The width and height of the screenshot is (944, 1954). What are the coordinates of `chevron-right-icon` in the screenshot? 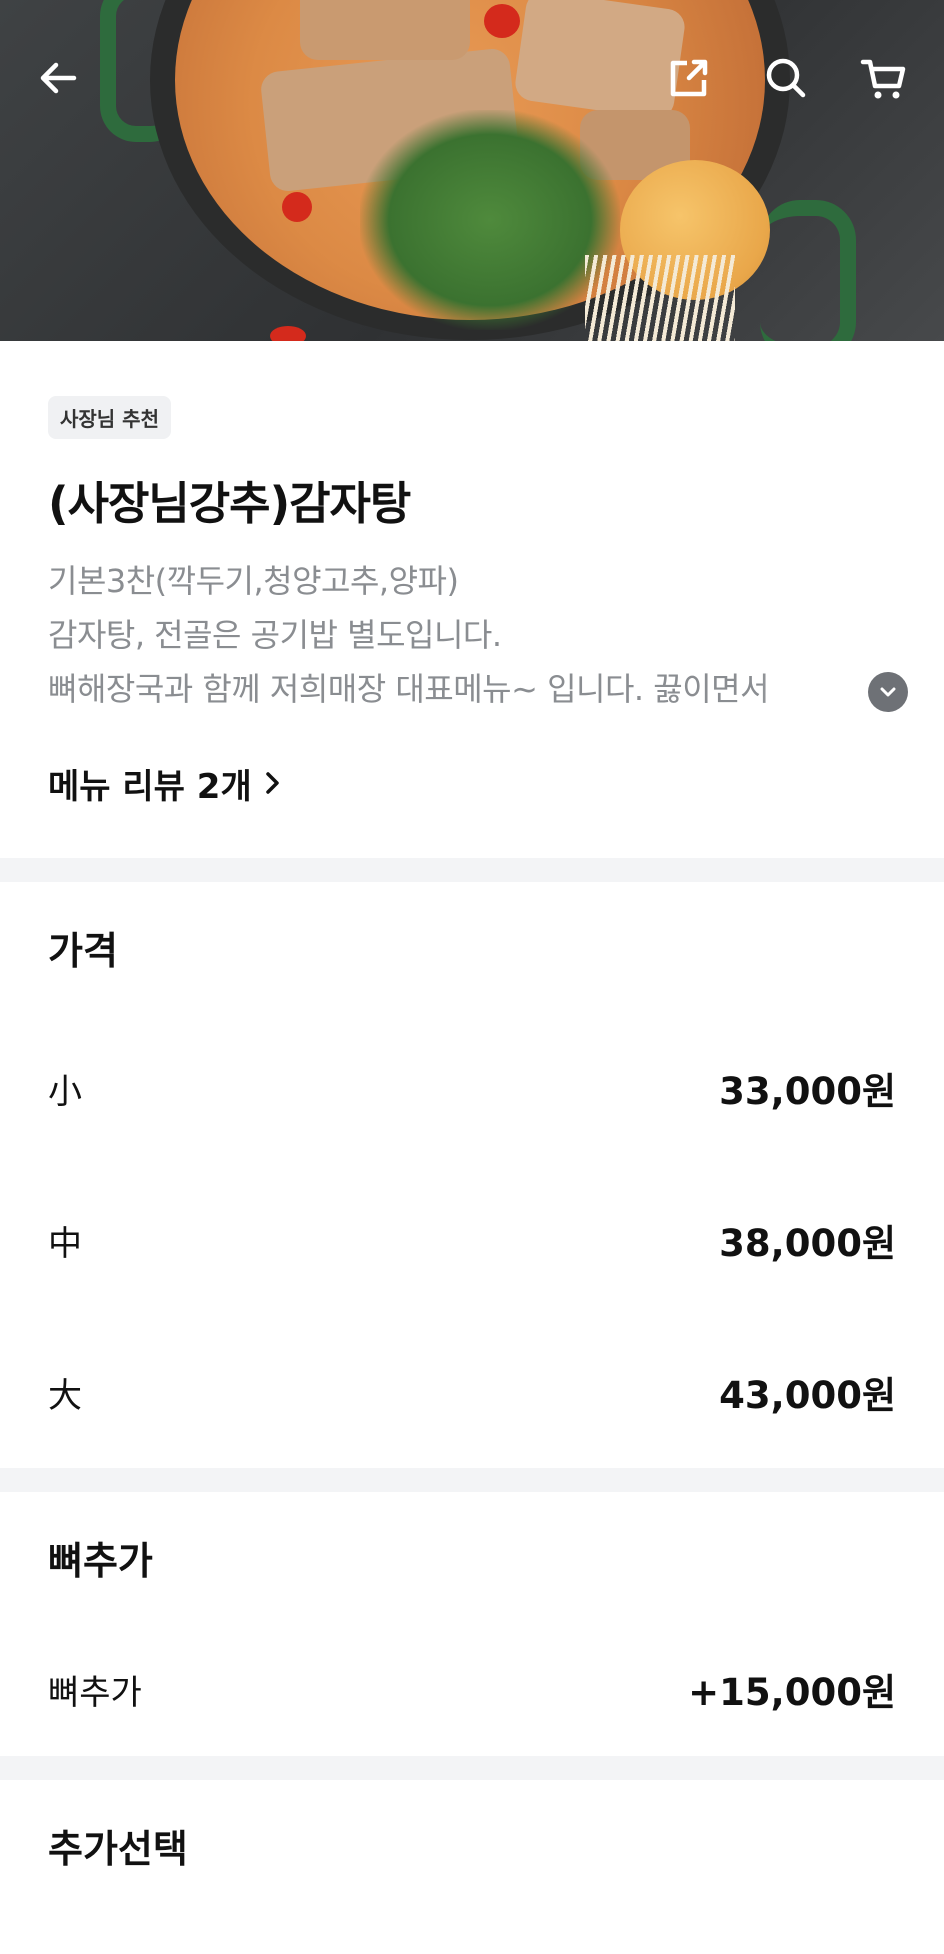 It's located at (272, 783).